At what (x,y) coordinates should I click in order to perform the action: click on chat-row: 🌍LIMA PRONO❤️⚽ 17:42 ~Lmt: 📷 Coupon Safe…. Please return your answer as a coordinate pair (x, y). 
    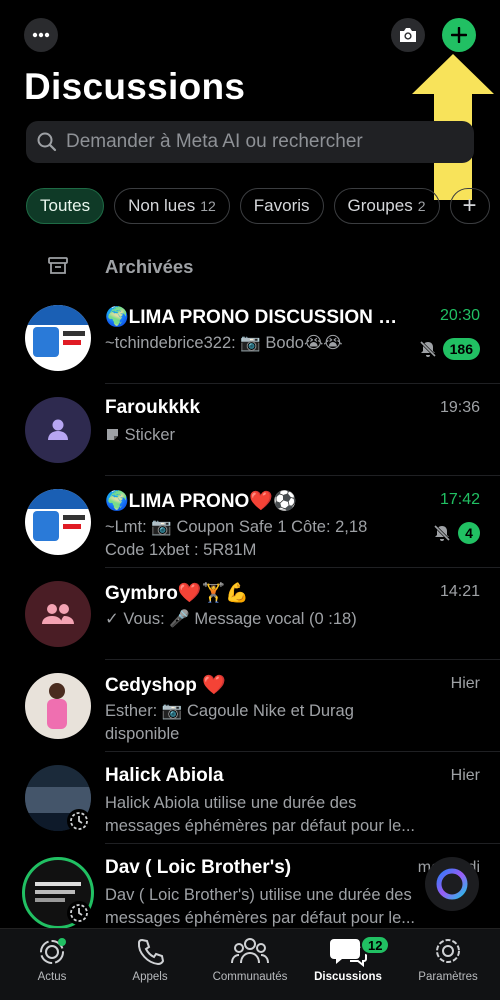
    Looking at the image, I should click on (250, 522).